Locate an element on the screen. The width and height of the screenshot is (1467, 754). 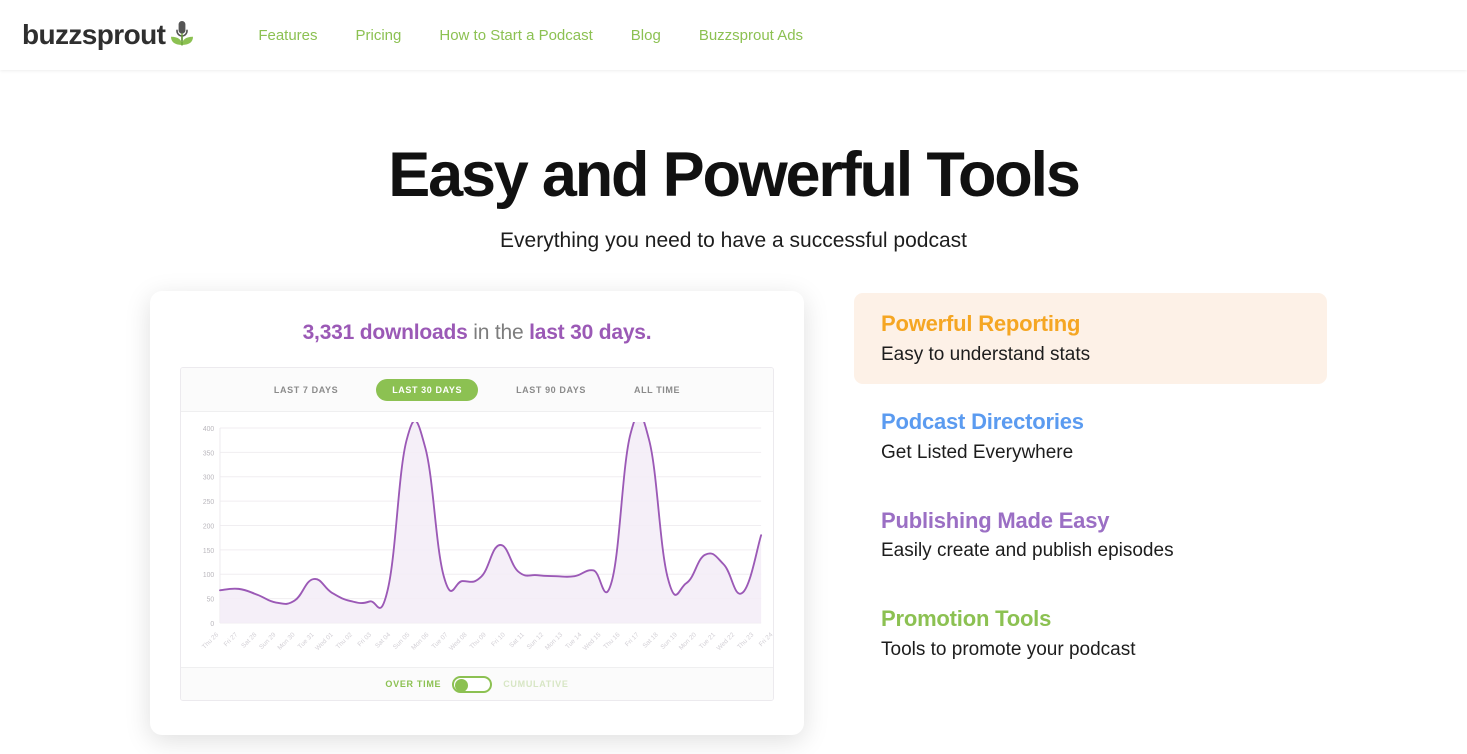
svg-text: Wed 01 is located at coordinates (324, 641).